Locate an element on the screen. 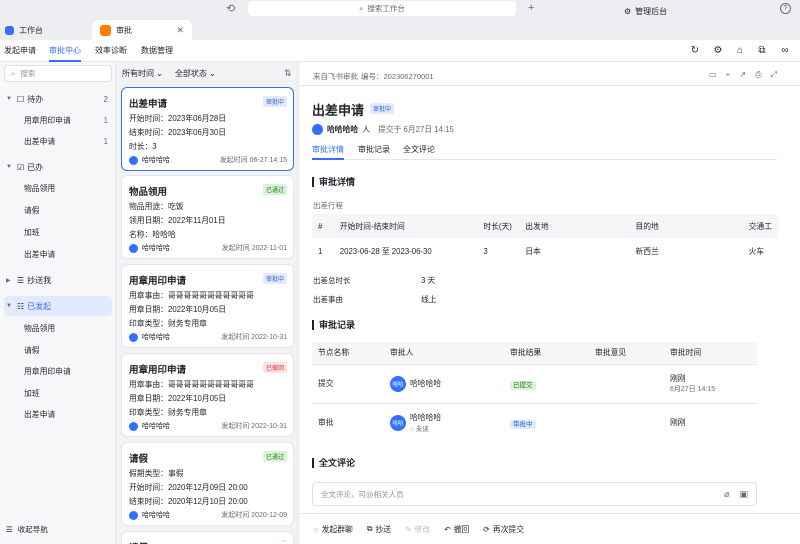 The image size is (800, 544). send-icon: ☷ is located at coordinates (21, 306).